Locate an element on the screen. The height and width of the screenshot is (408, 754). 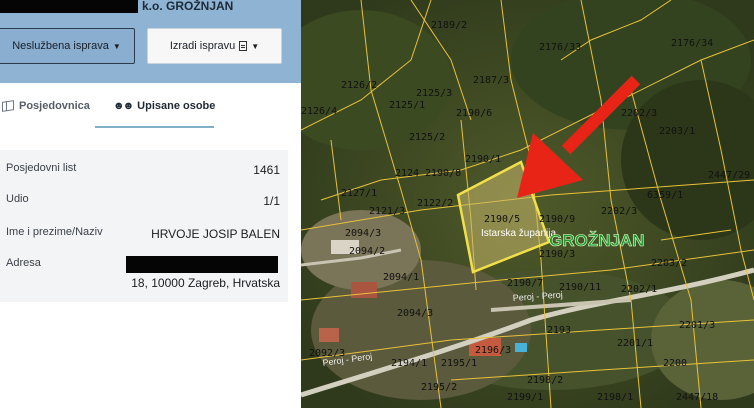
tab-posjedovnica-label: Posjedovnica is located at coordinates (54, 105).